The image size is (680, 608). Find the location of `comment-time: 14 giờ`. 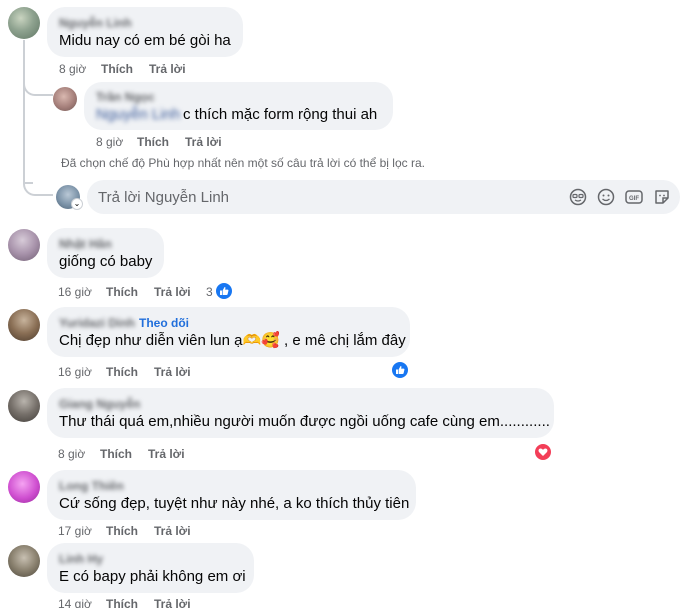

comment-time: 14 giờ is located at coordinates (75, 602).